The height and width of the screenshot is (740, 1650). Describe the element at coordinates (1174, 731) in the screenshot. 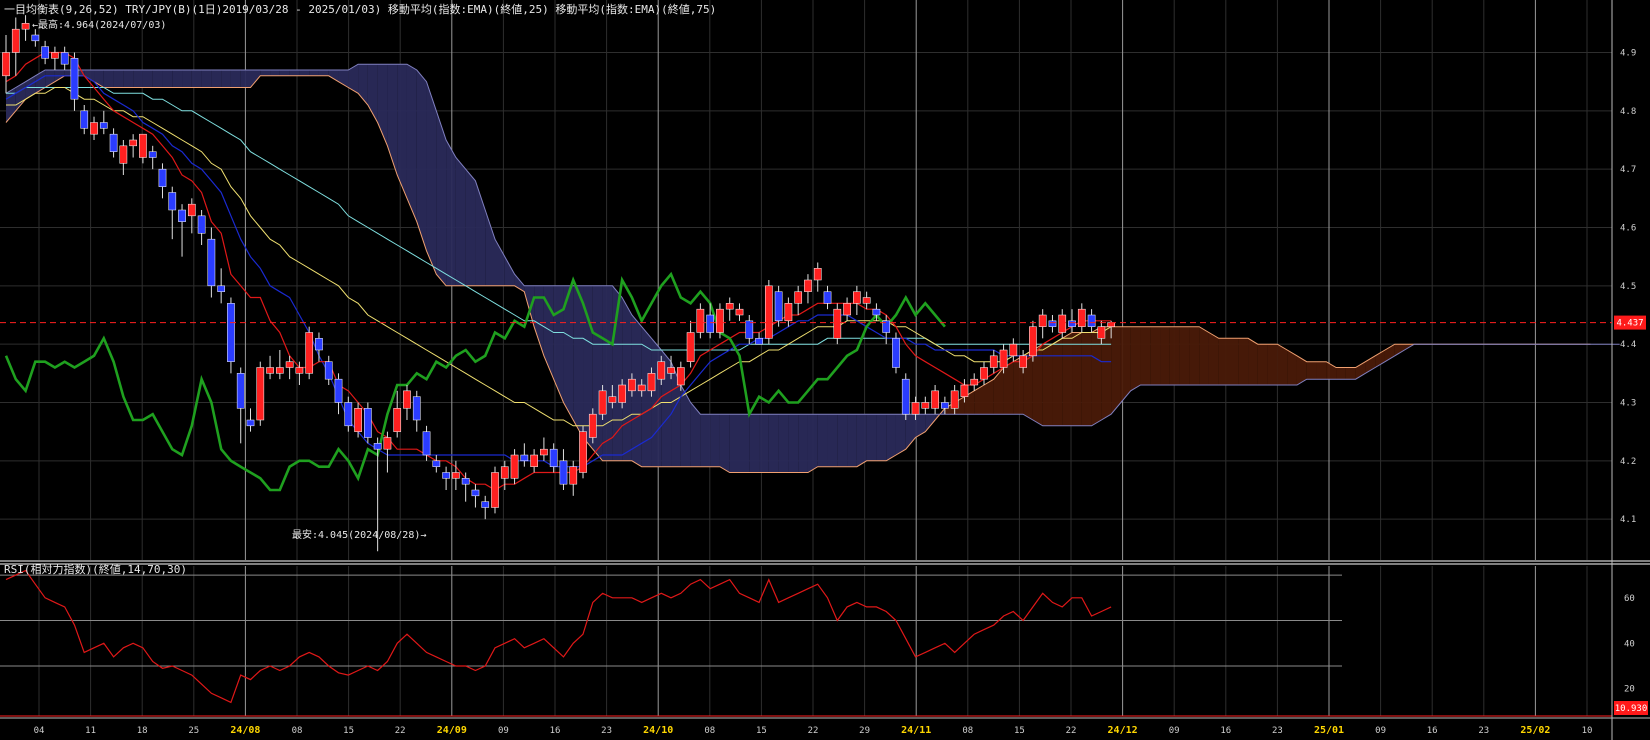

I see `time-tick-label: 09` at that location.